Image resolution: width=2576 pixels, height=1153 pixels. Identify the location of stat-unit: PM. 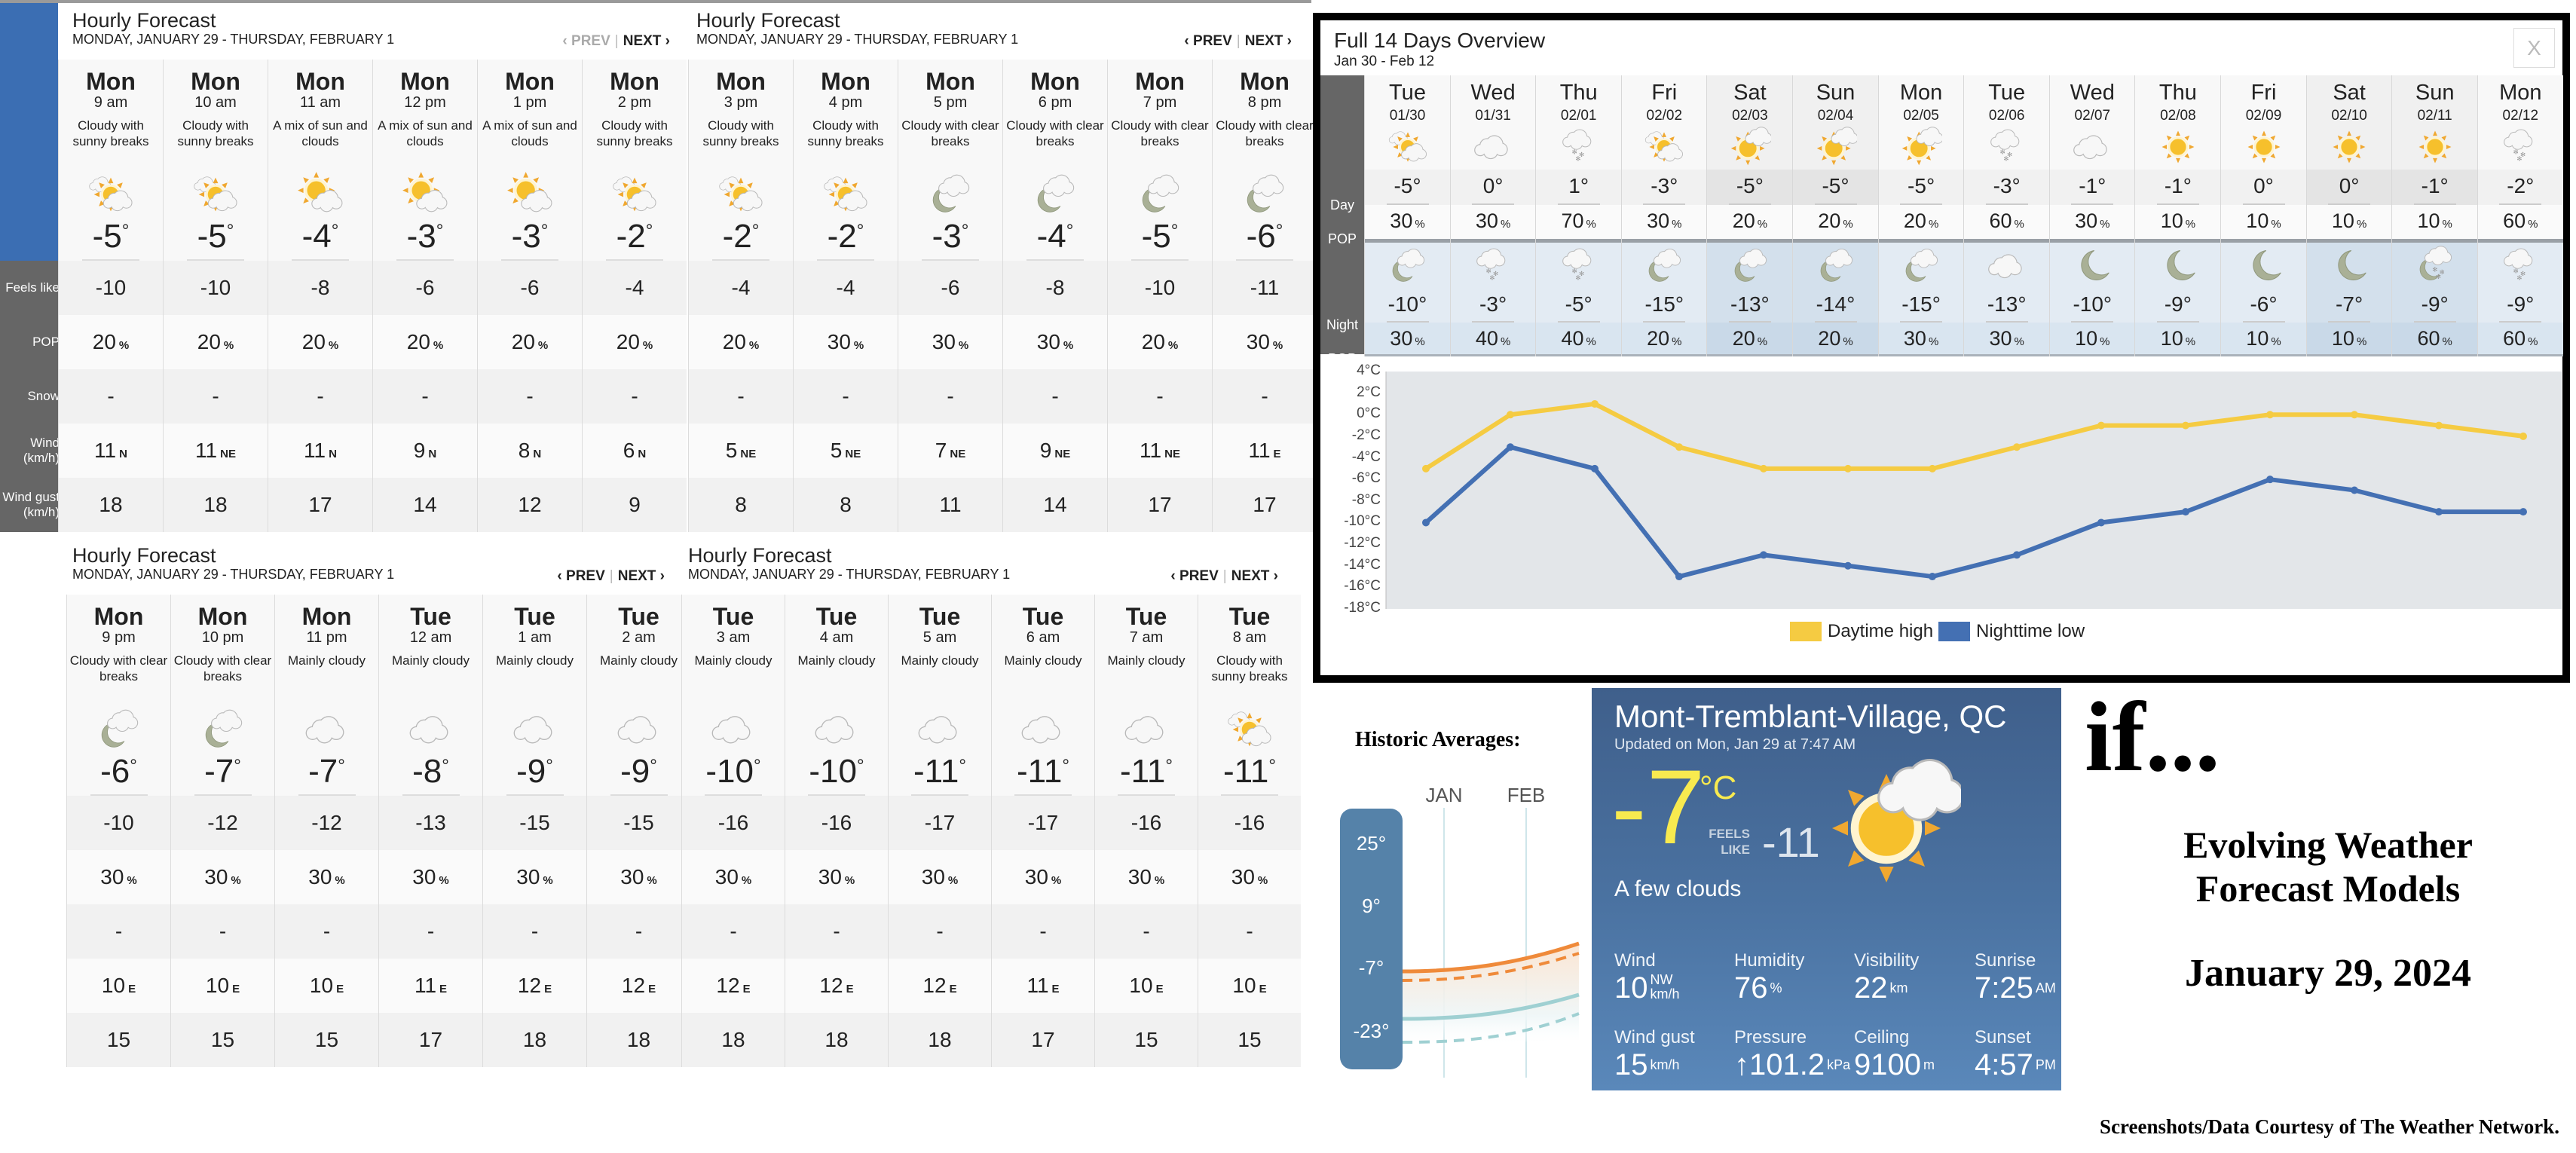
(2046, 1064).